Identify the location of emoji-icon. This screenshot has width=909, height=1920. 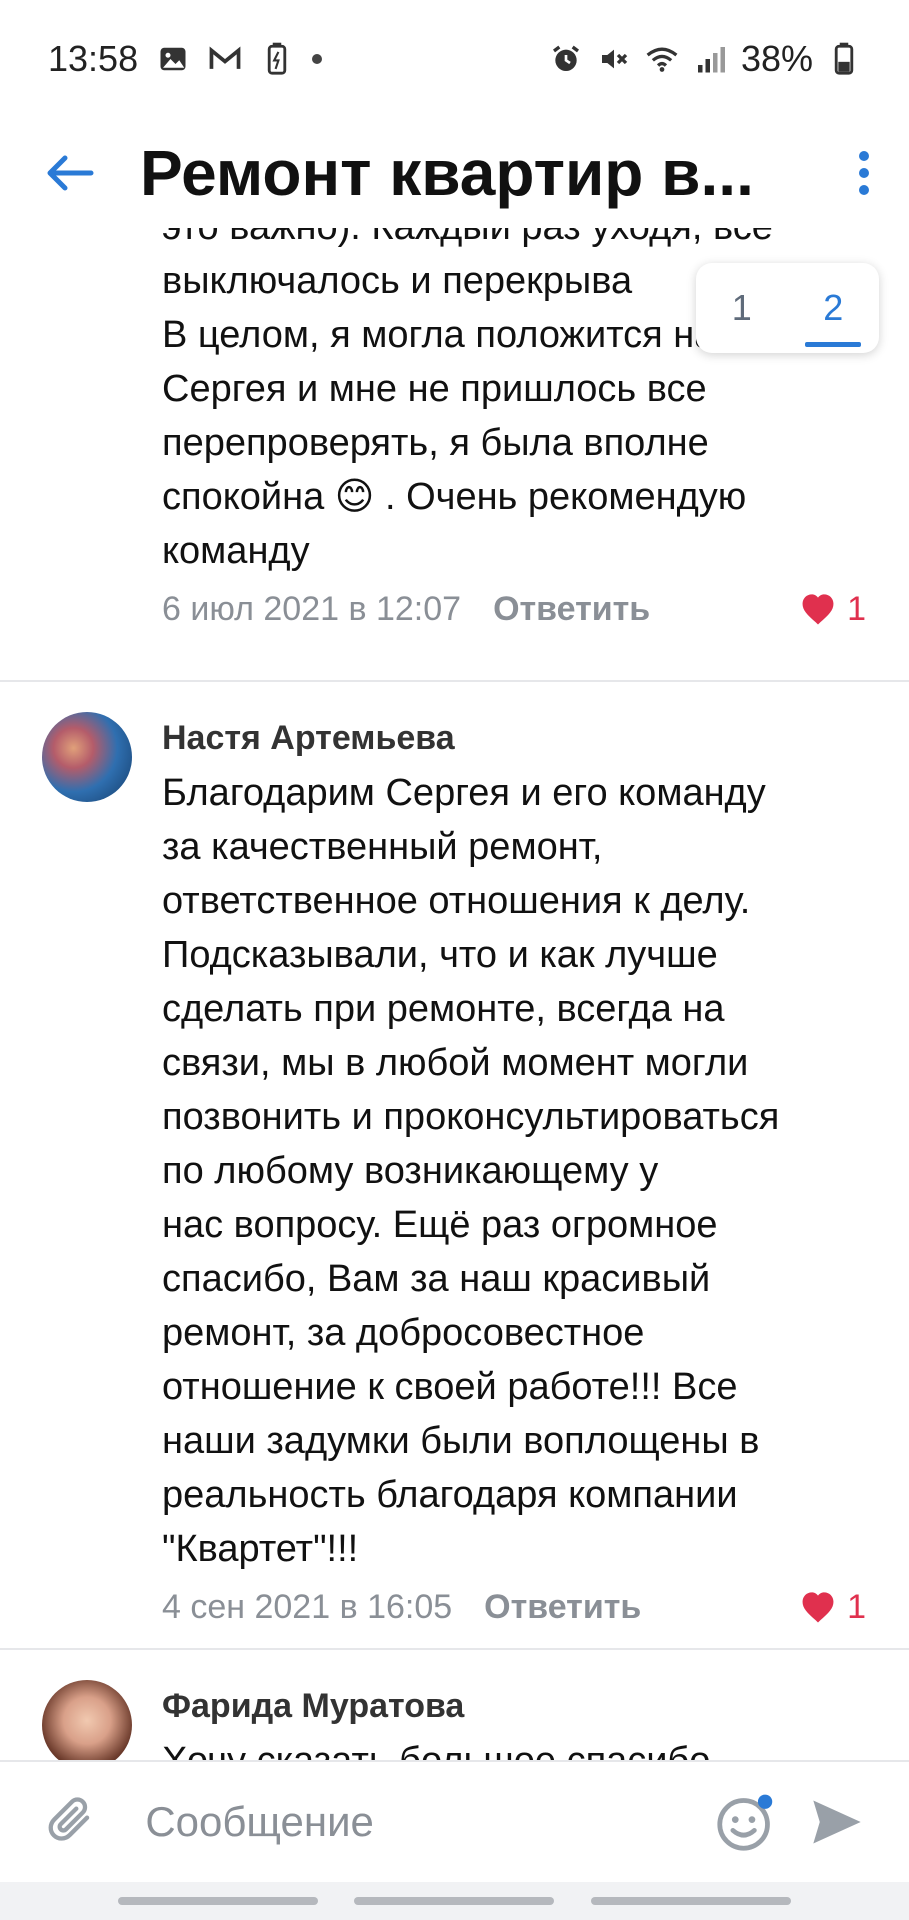
(745, 1822).